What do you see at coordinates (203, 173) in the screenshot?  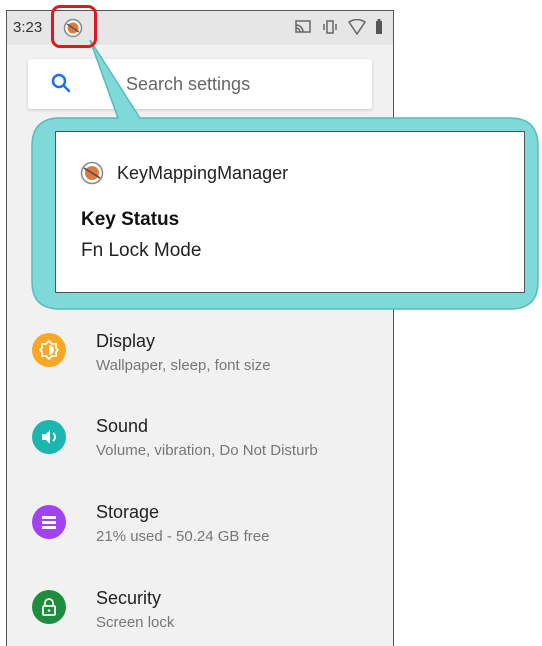 I see `notification-app-name: KeyMappingManager` at bounding box center [203, 173].